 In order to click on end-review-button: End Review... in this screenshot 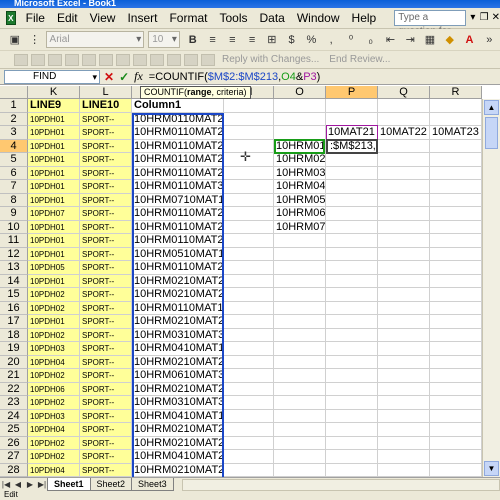, I will do `click(359, 59)`.